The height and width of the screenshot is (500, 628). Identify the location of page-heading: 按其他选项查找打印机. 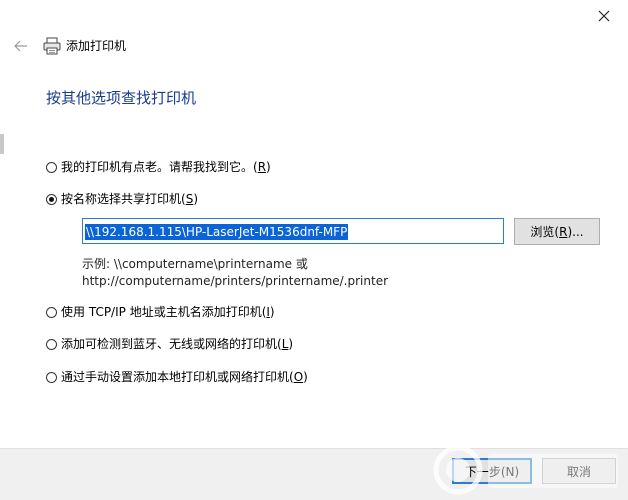
(121, 98).